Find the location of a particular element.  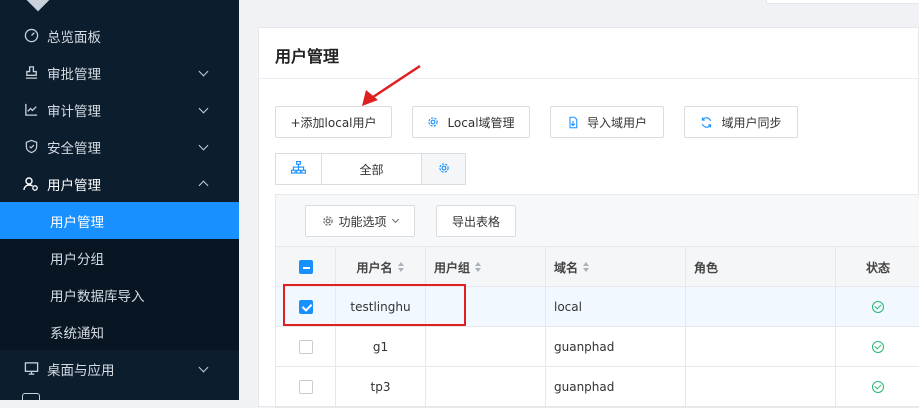

page-title: 用户管理 is located at coordinates (307, 56).